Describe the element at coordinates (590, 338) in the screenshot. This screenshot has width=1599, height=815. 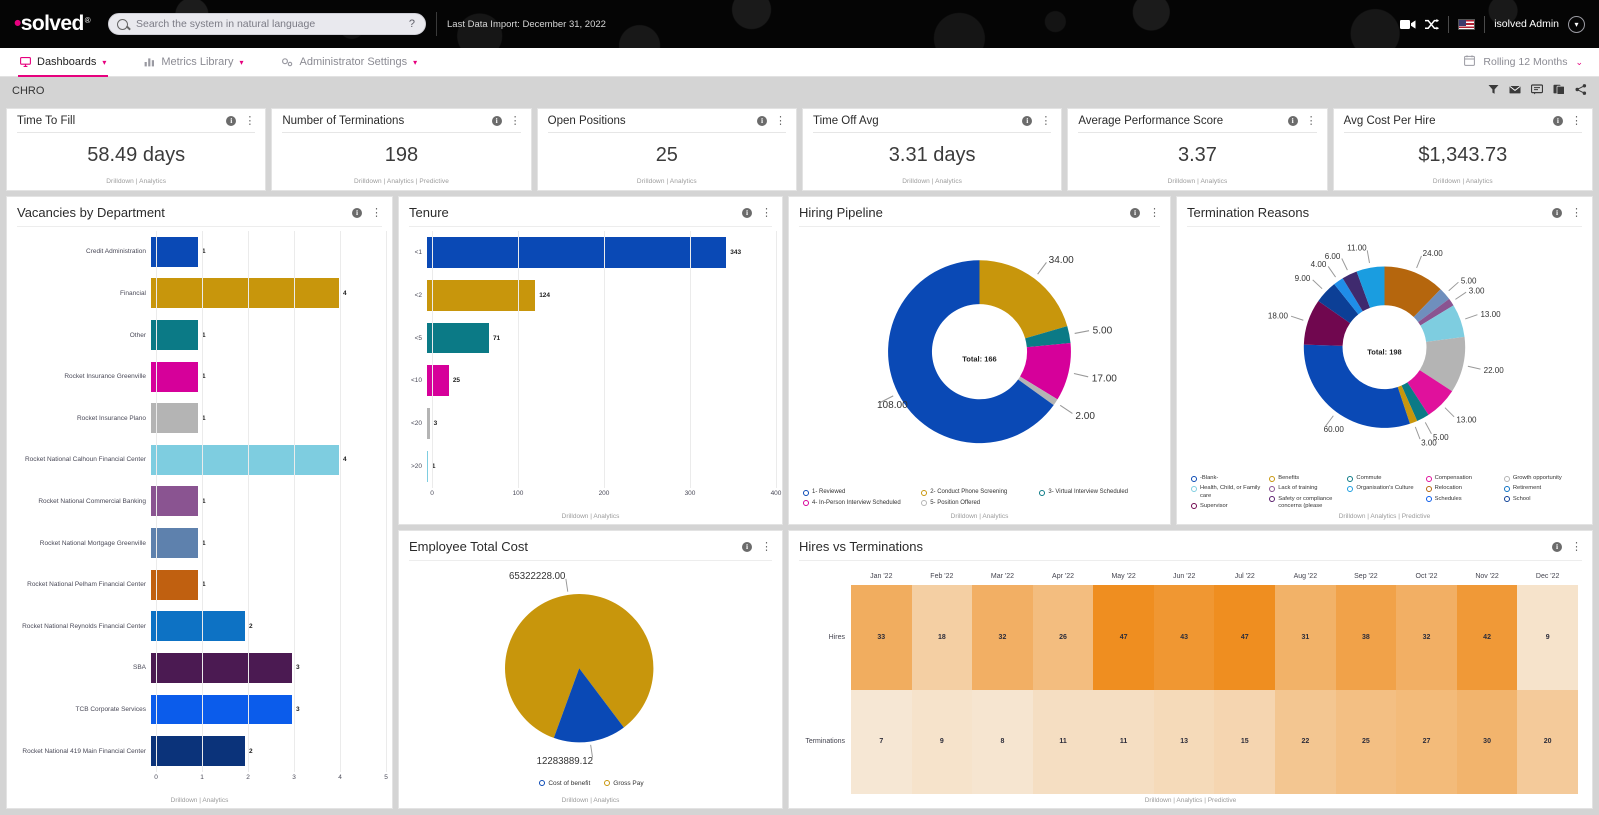
I see `bar-row: <5 71` at that location.